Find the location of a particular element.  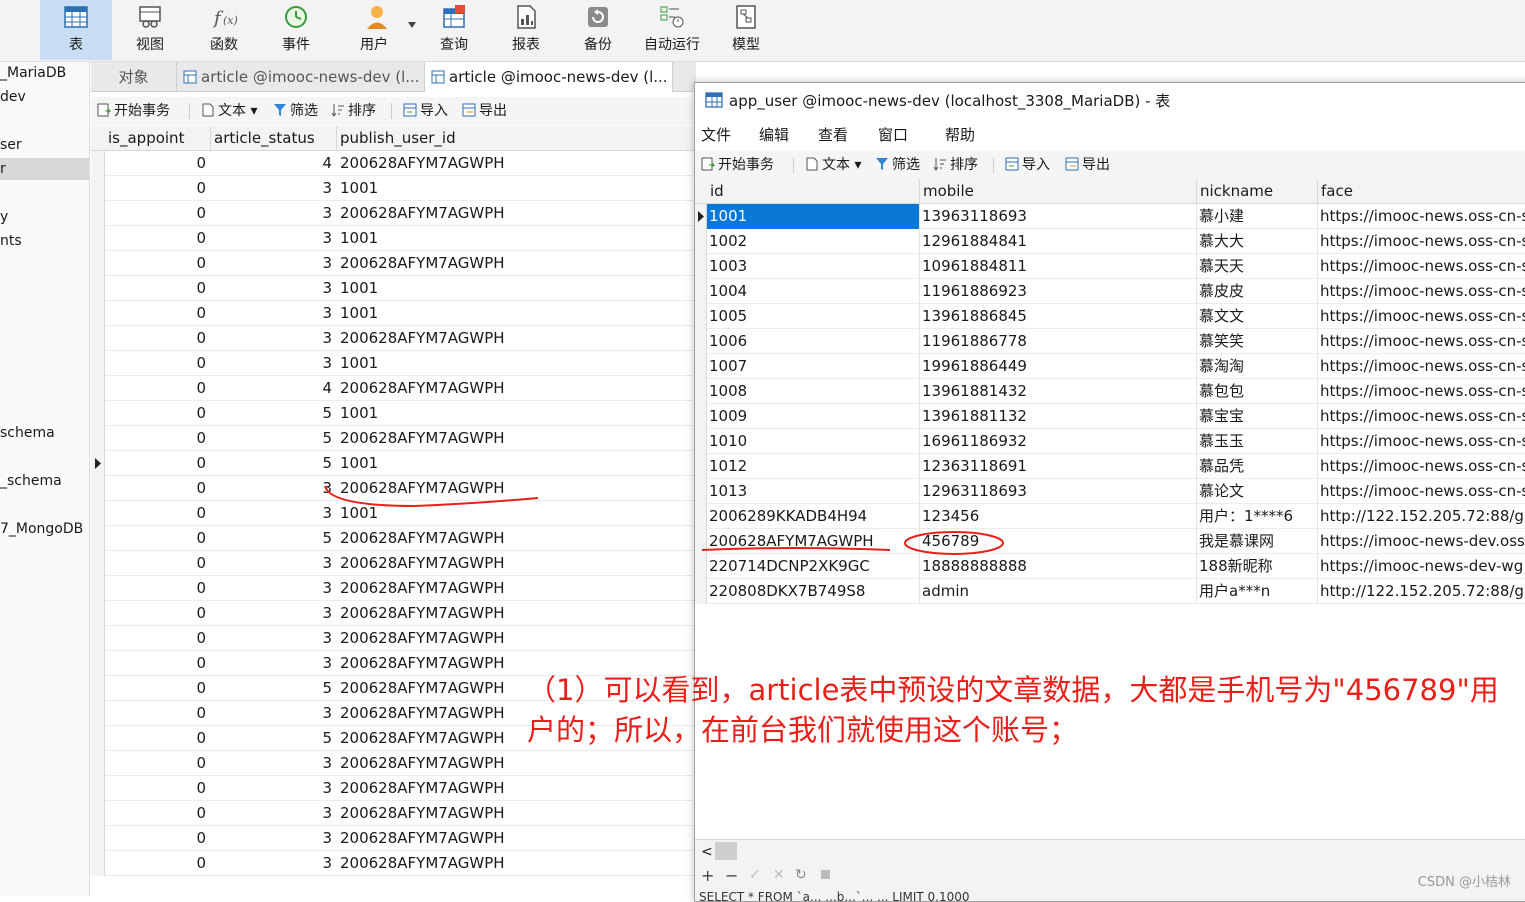

apply-check-icon: ✓ is located at coordinates (755, 875).